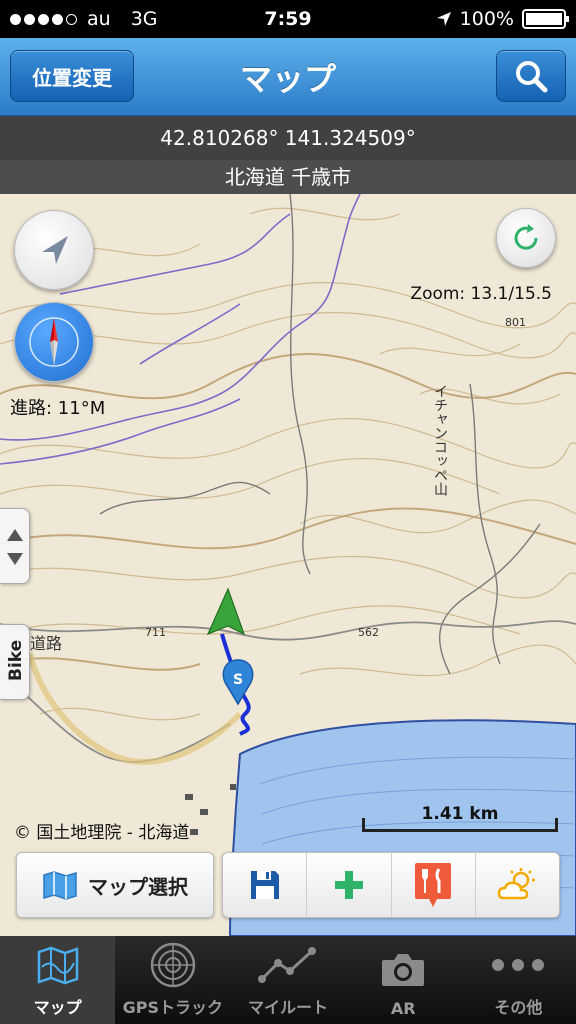 This screenshot has height=1024, width=576. Describe the element at coordinates (57, 965) in the screenshot. I see `map-tab-icon` at that location.